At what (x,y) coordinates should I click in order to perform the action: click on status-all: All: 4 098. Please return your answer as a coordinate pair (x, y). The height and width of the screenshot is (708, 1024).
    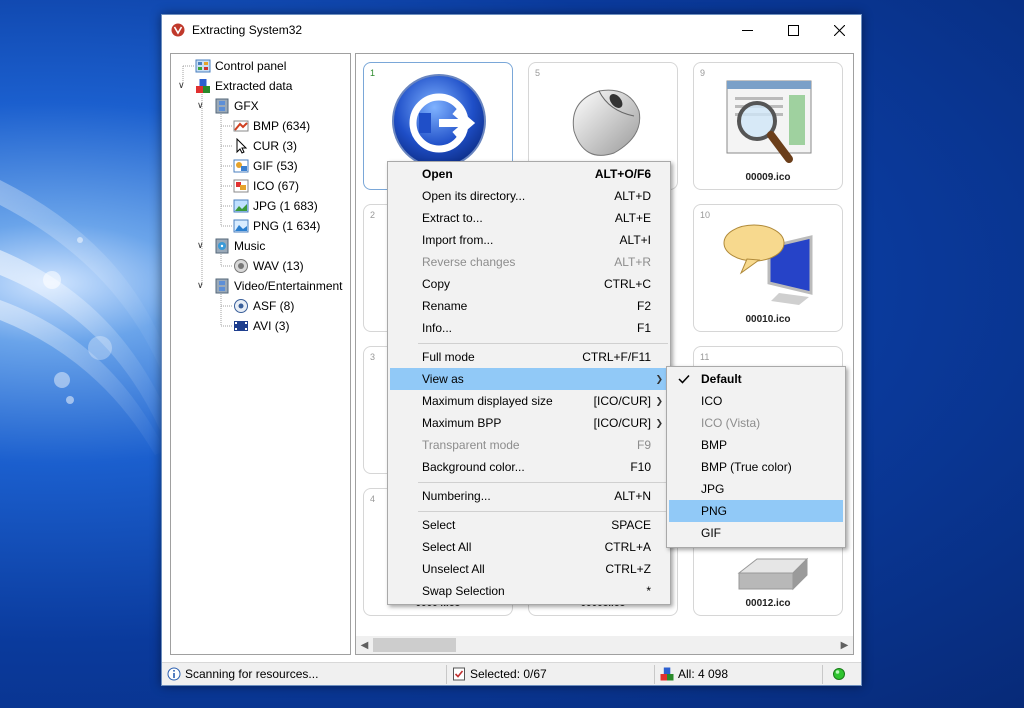
    Looking at the image, I should click on (694, 674).